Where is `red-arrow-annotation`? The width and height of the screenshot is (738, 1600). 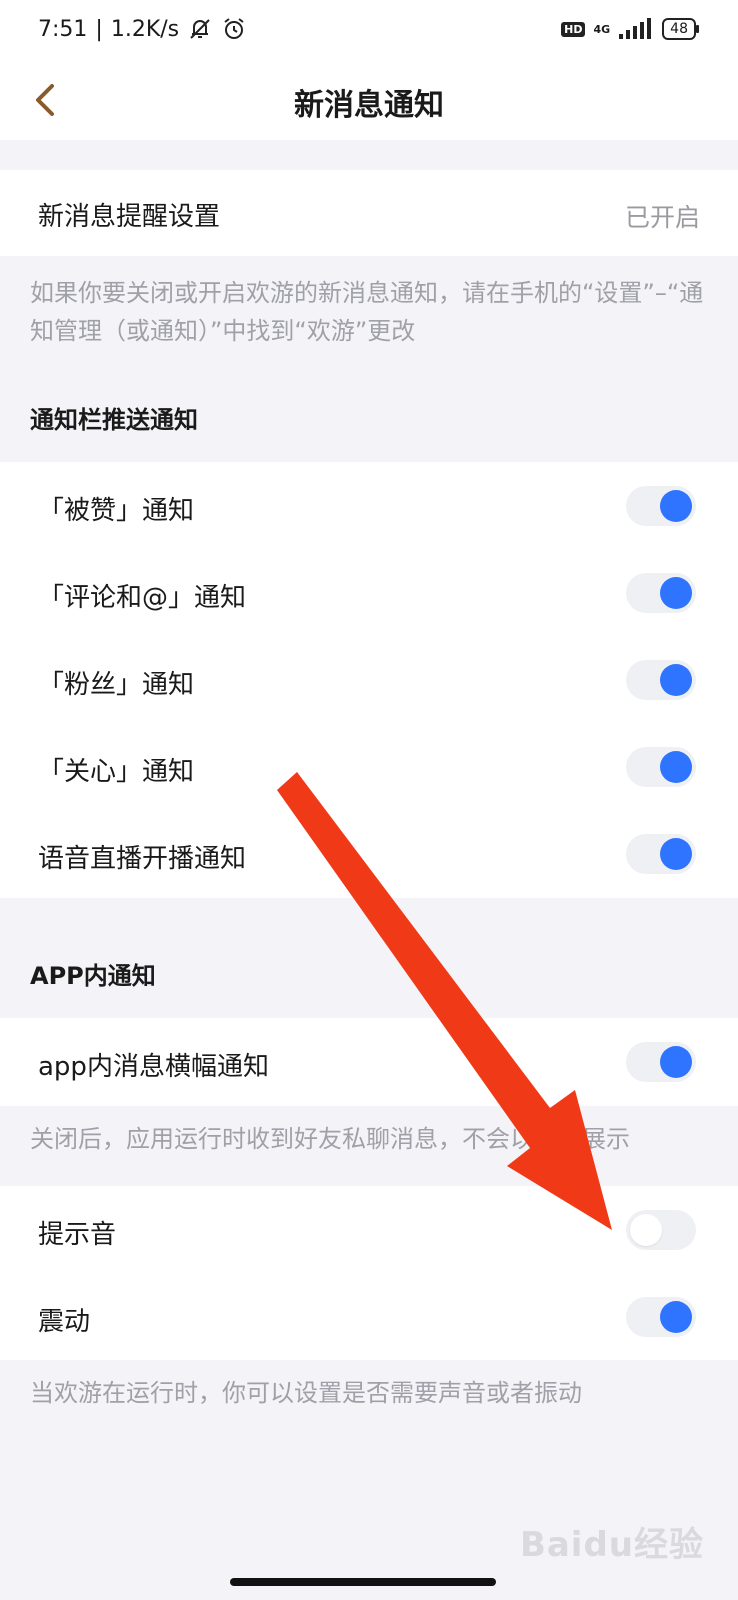
red-arrow-annotation is located at coordinates (444, 1001).